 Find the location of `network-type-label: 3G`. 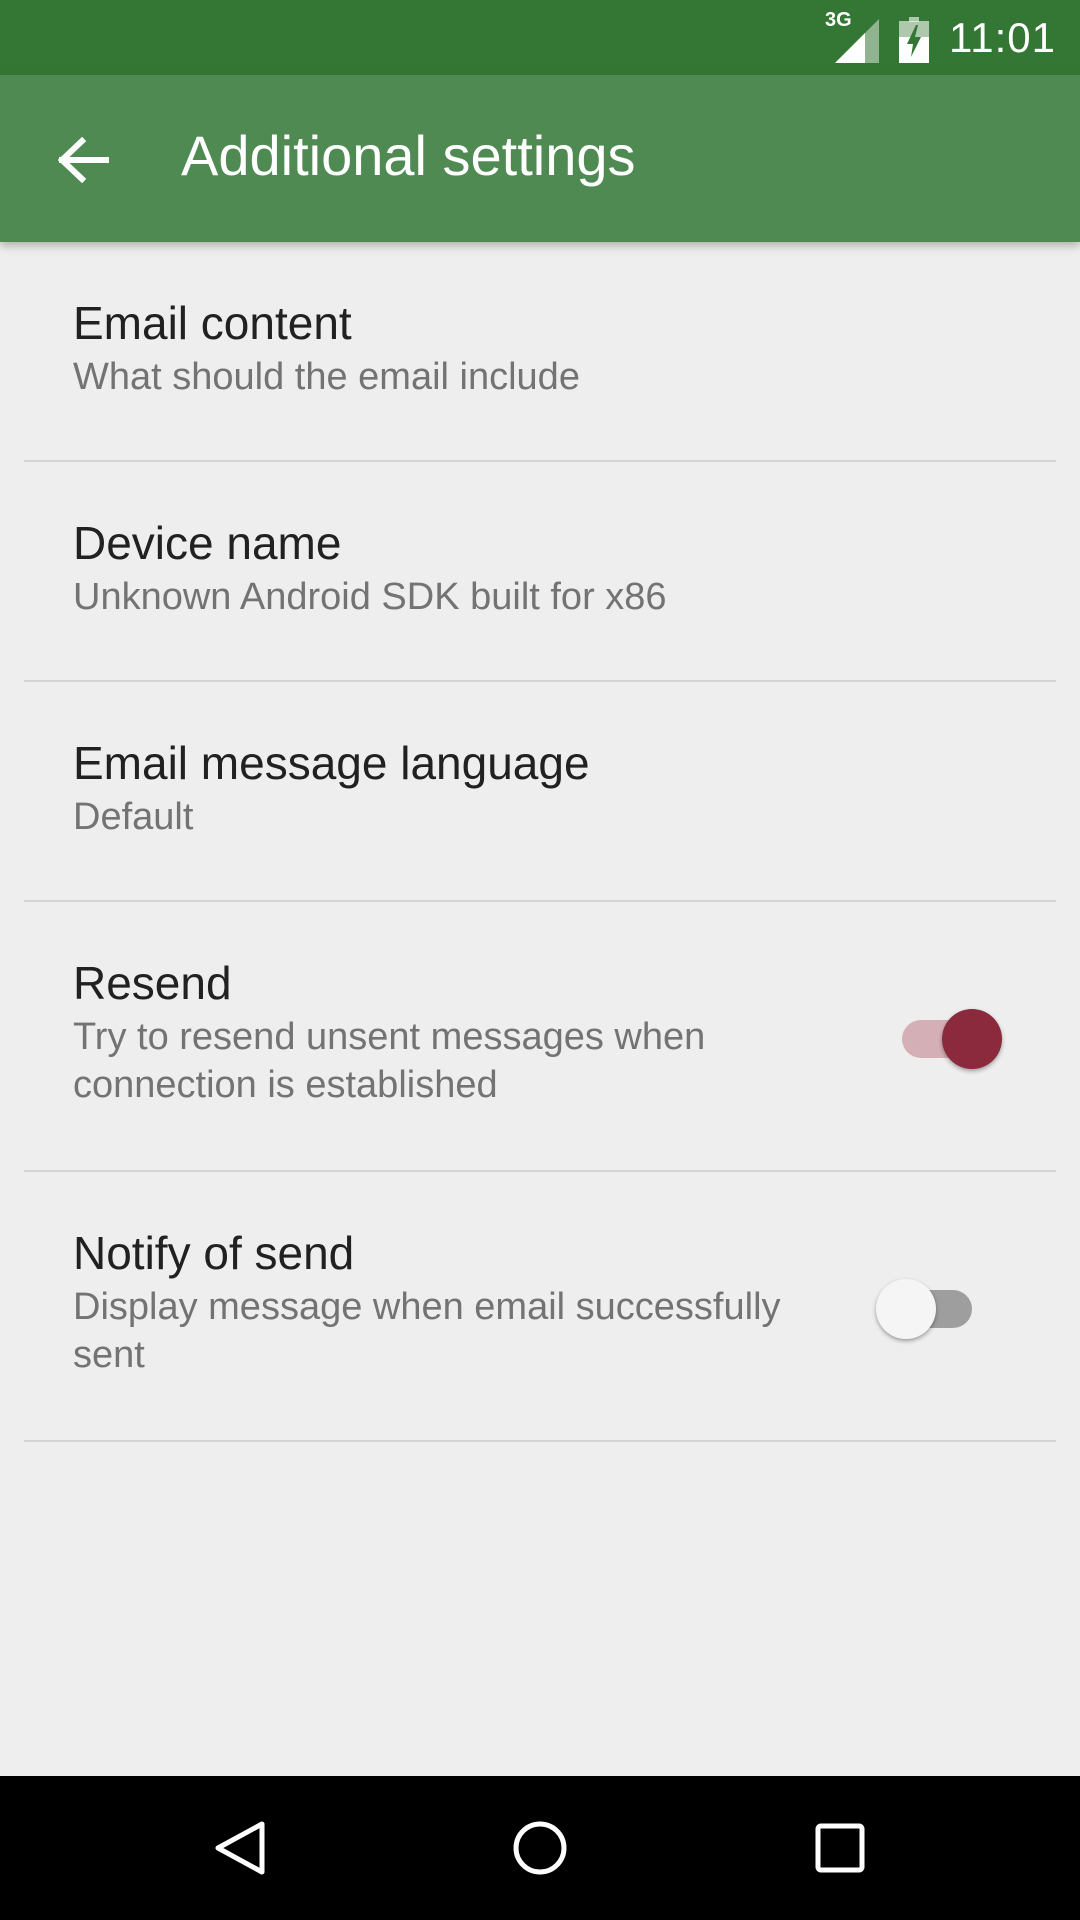

network-type-label: 3G is located at coordinates (838, 19).